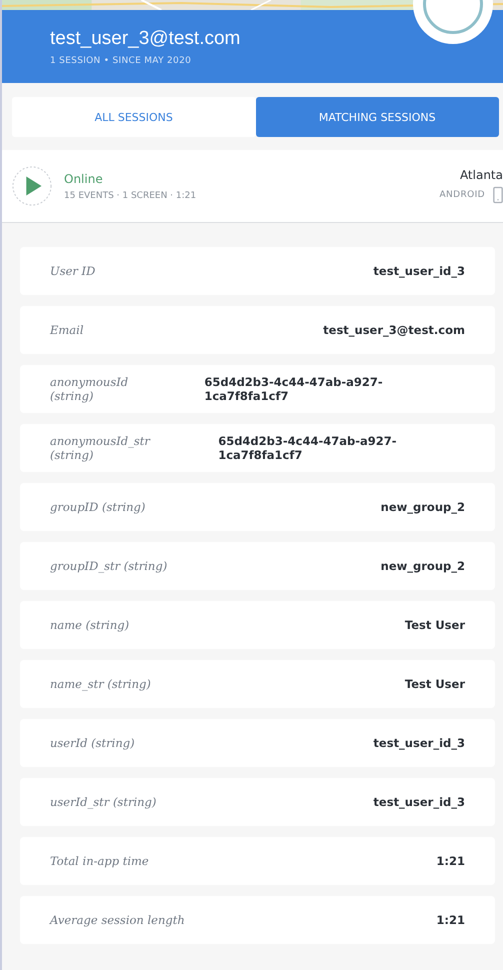 This screenshot has width=503, height=970. What do you see at coordinates (498, 195) in the screenshot?
I see `phone-icon` at bounding box center [498, 195].